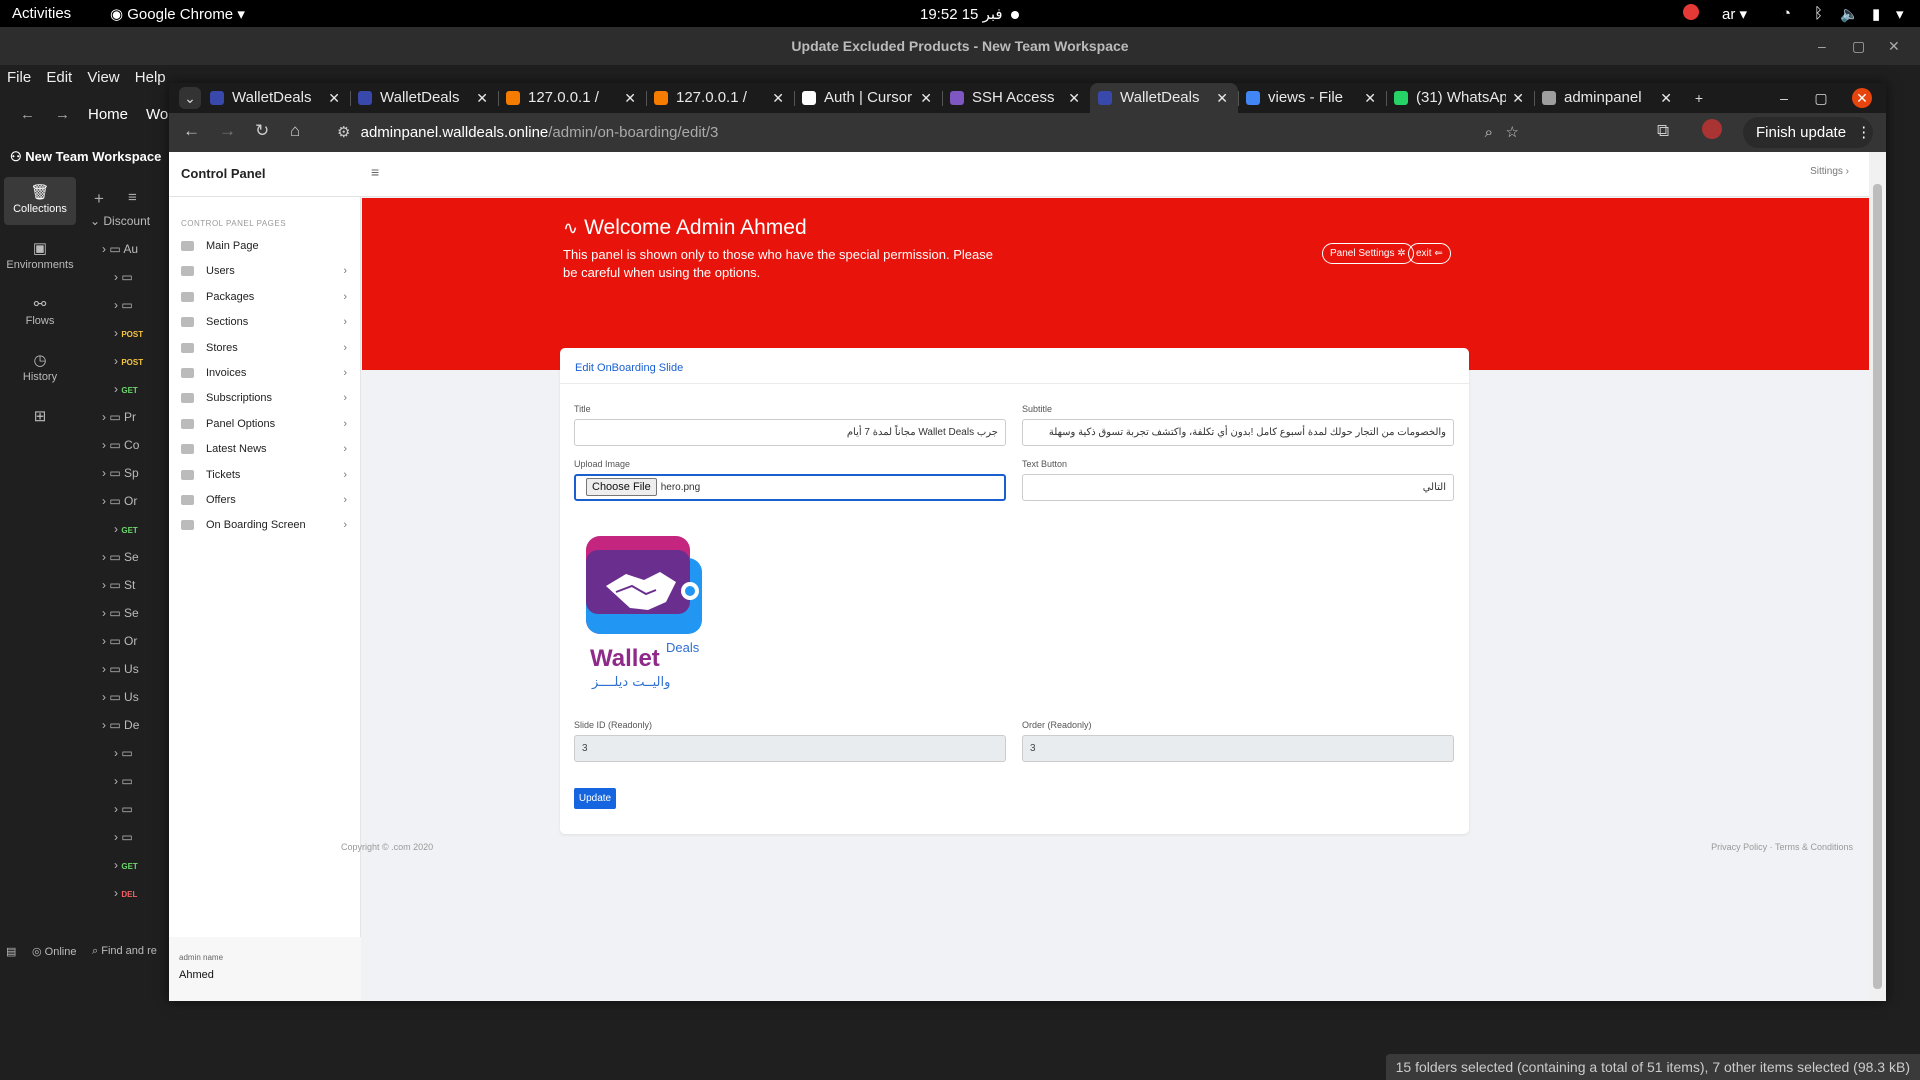 Image resolution: width=1920 pixels, height=1080 pixels. Describe the element at coordinates (103, 78) in the screenshot. I see `menu-view: View` at that location.